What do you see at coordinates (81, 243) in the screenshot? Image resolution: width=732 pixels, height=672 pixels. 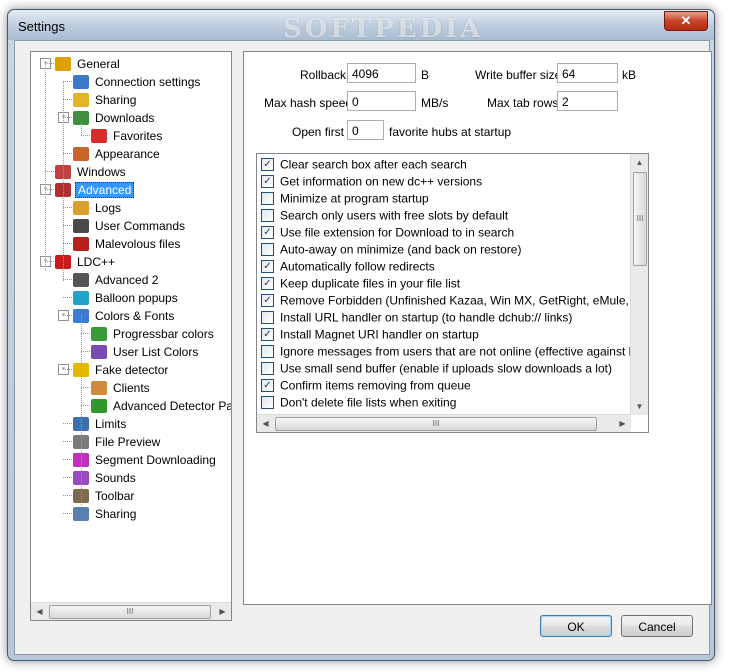 I see `warning-file-icon` at bounding box center [81, 243].